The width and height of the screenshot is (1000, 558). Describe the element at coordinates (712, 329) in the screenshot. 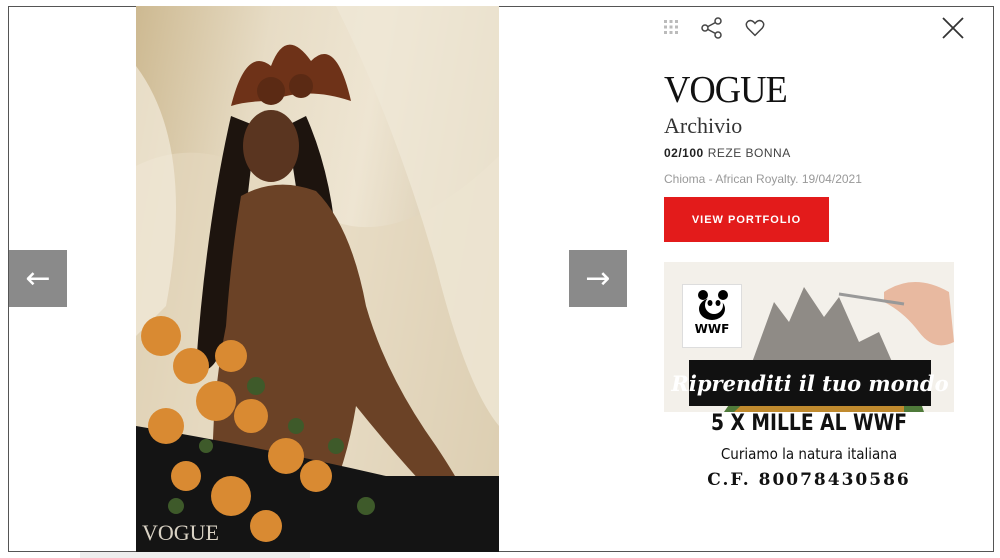

I see `wwf-logo-text: WWF` at that location.